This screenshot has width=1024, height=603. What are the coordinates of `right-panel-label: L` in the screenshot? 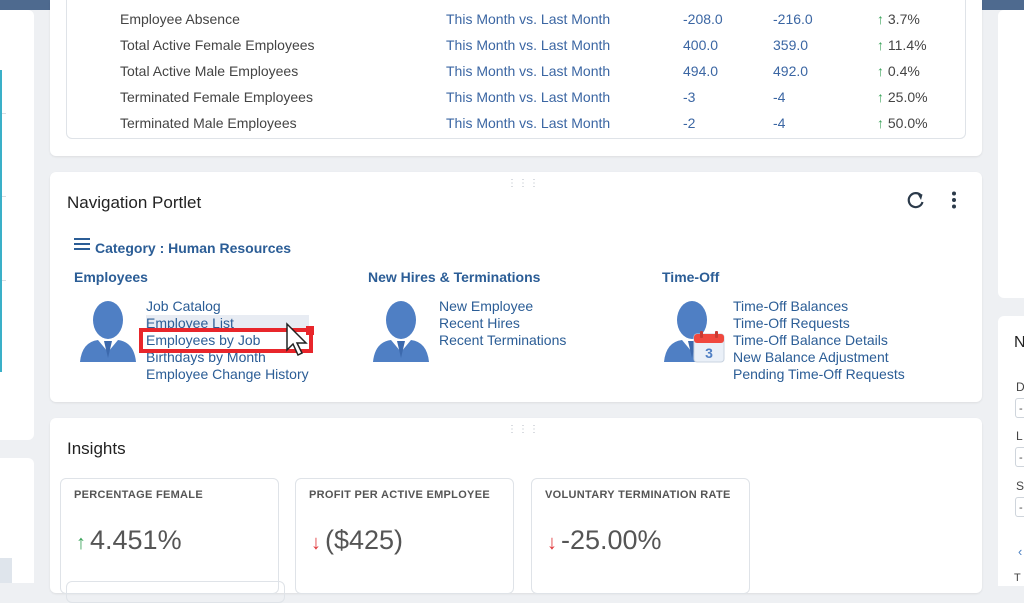 It's located at (1019, 436).